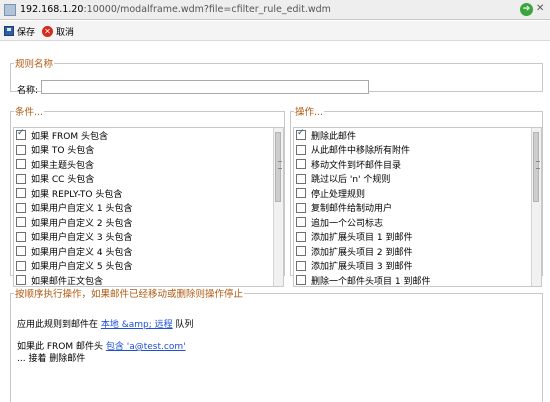  Describe the element at coordinates (275, 31) in the screenshot. I see `toolbar: 保存 ✕ 取消` at that location.